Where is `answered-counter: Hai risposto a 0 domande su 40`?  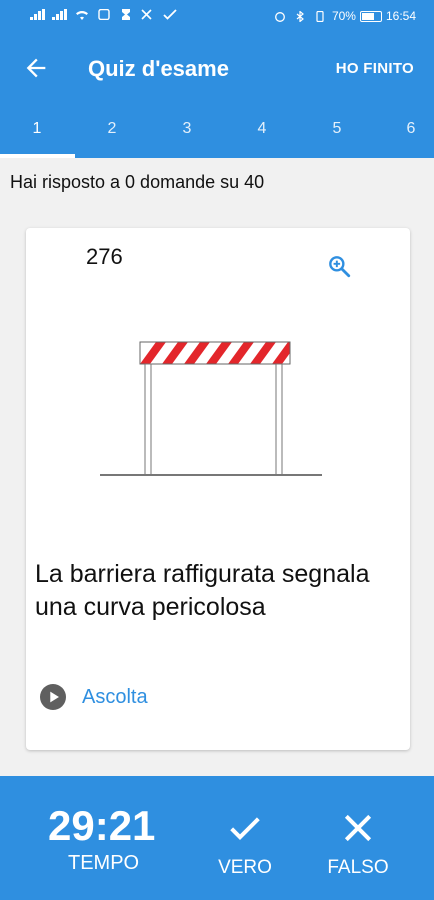
answered-counter: Hai risposto a 0 domande su 40 is located at coordinates (137, 182).